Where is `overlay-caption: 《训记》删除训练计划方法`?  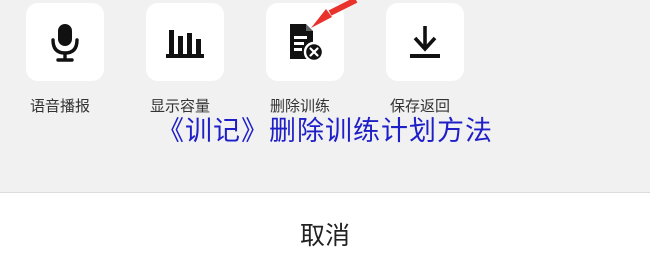 overlay-caption: 《训记》删除训练计划方法 is located at coordinates (325, 131).